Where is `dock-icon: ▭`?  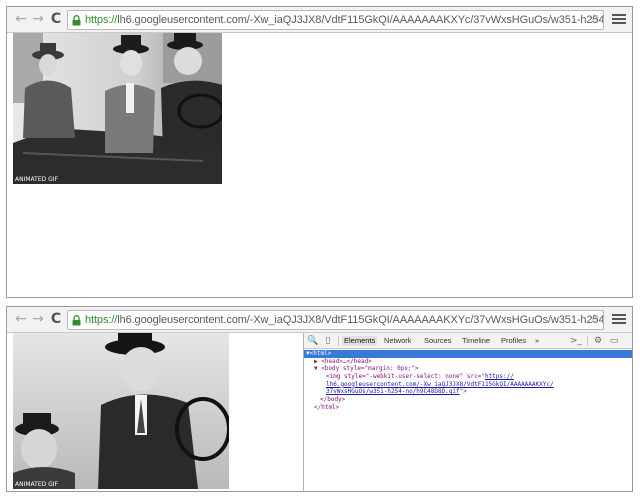
dock-icon: ▭ is located at coordinates (614, 341).